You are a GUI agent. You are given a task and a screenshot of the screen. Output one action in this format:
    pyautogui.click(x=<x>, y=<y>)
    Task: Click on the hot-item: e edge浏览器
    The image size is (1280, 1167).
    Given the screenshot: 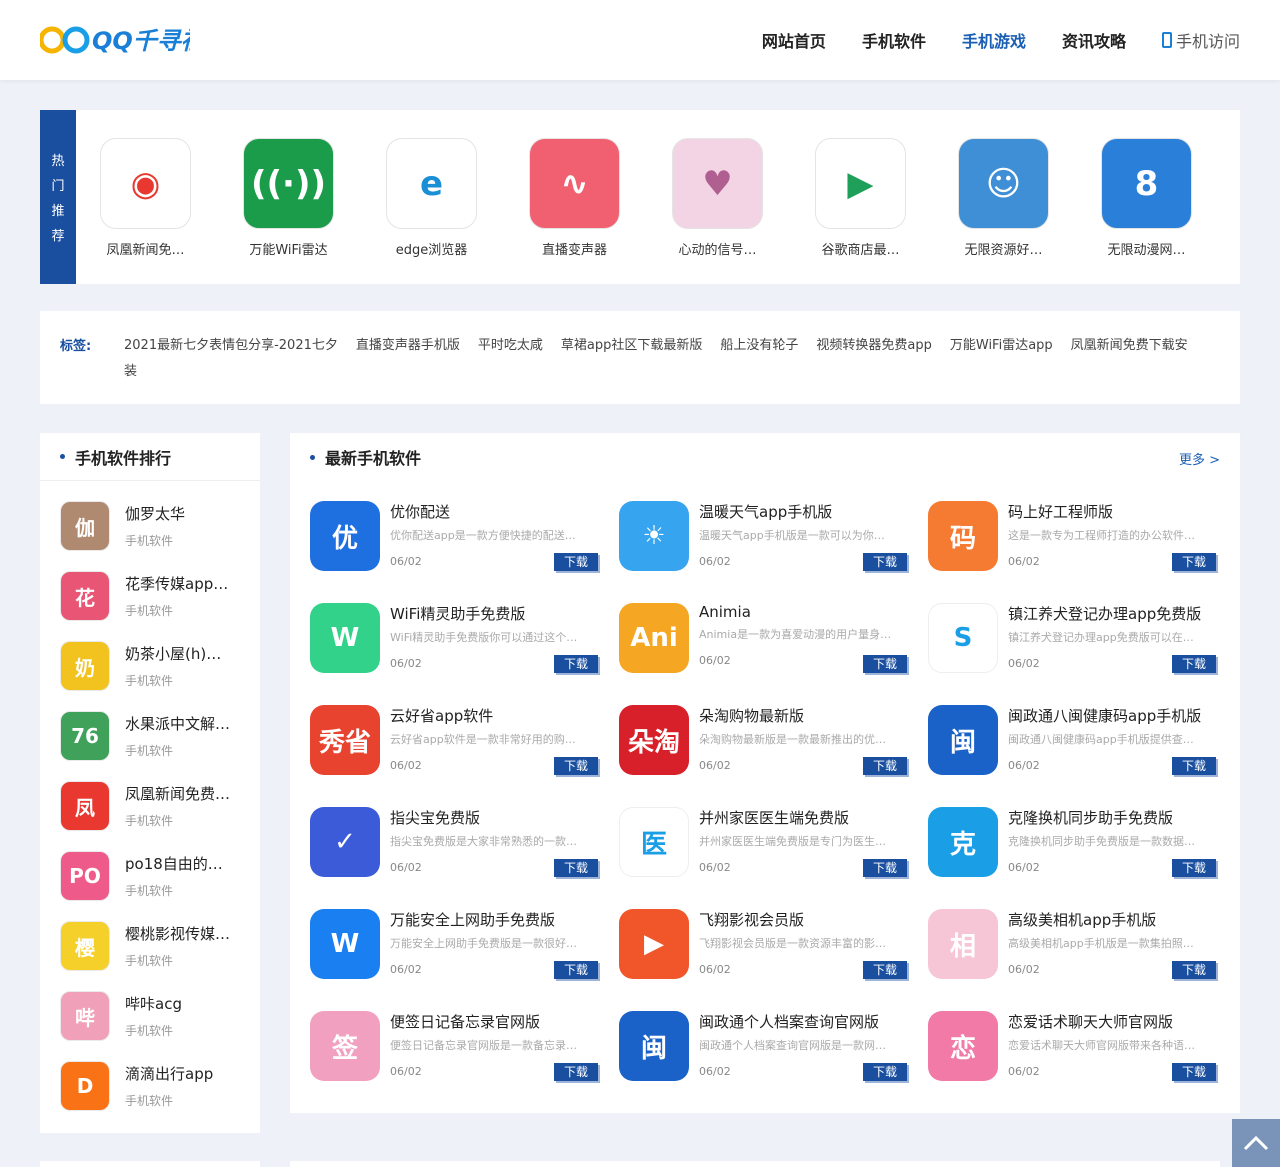 What is the action you would take?
    pyautogui.click(x=431, y=198)
    